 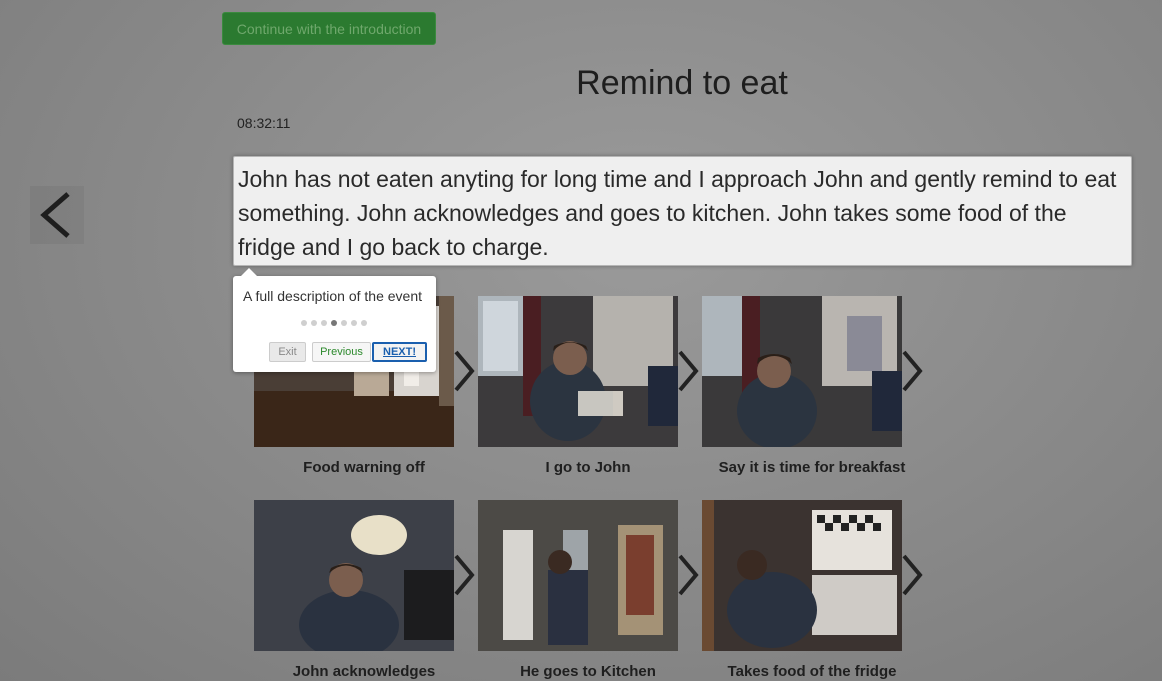 What do you see at coordinates (332, 296) in the screenshot?
I see `tour-text: A full description of the event` at bounding box center [332, 296].